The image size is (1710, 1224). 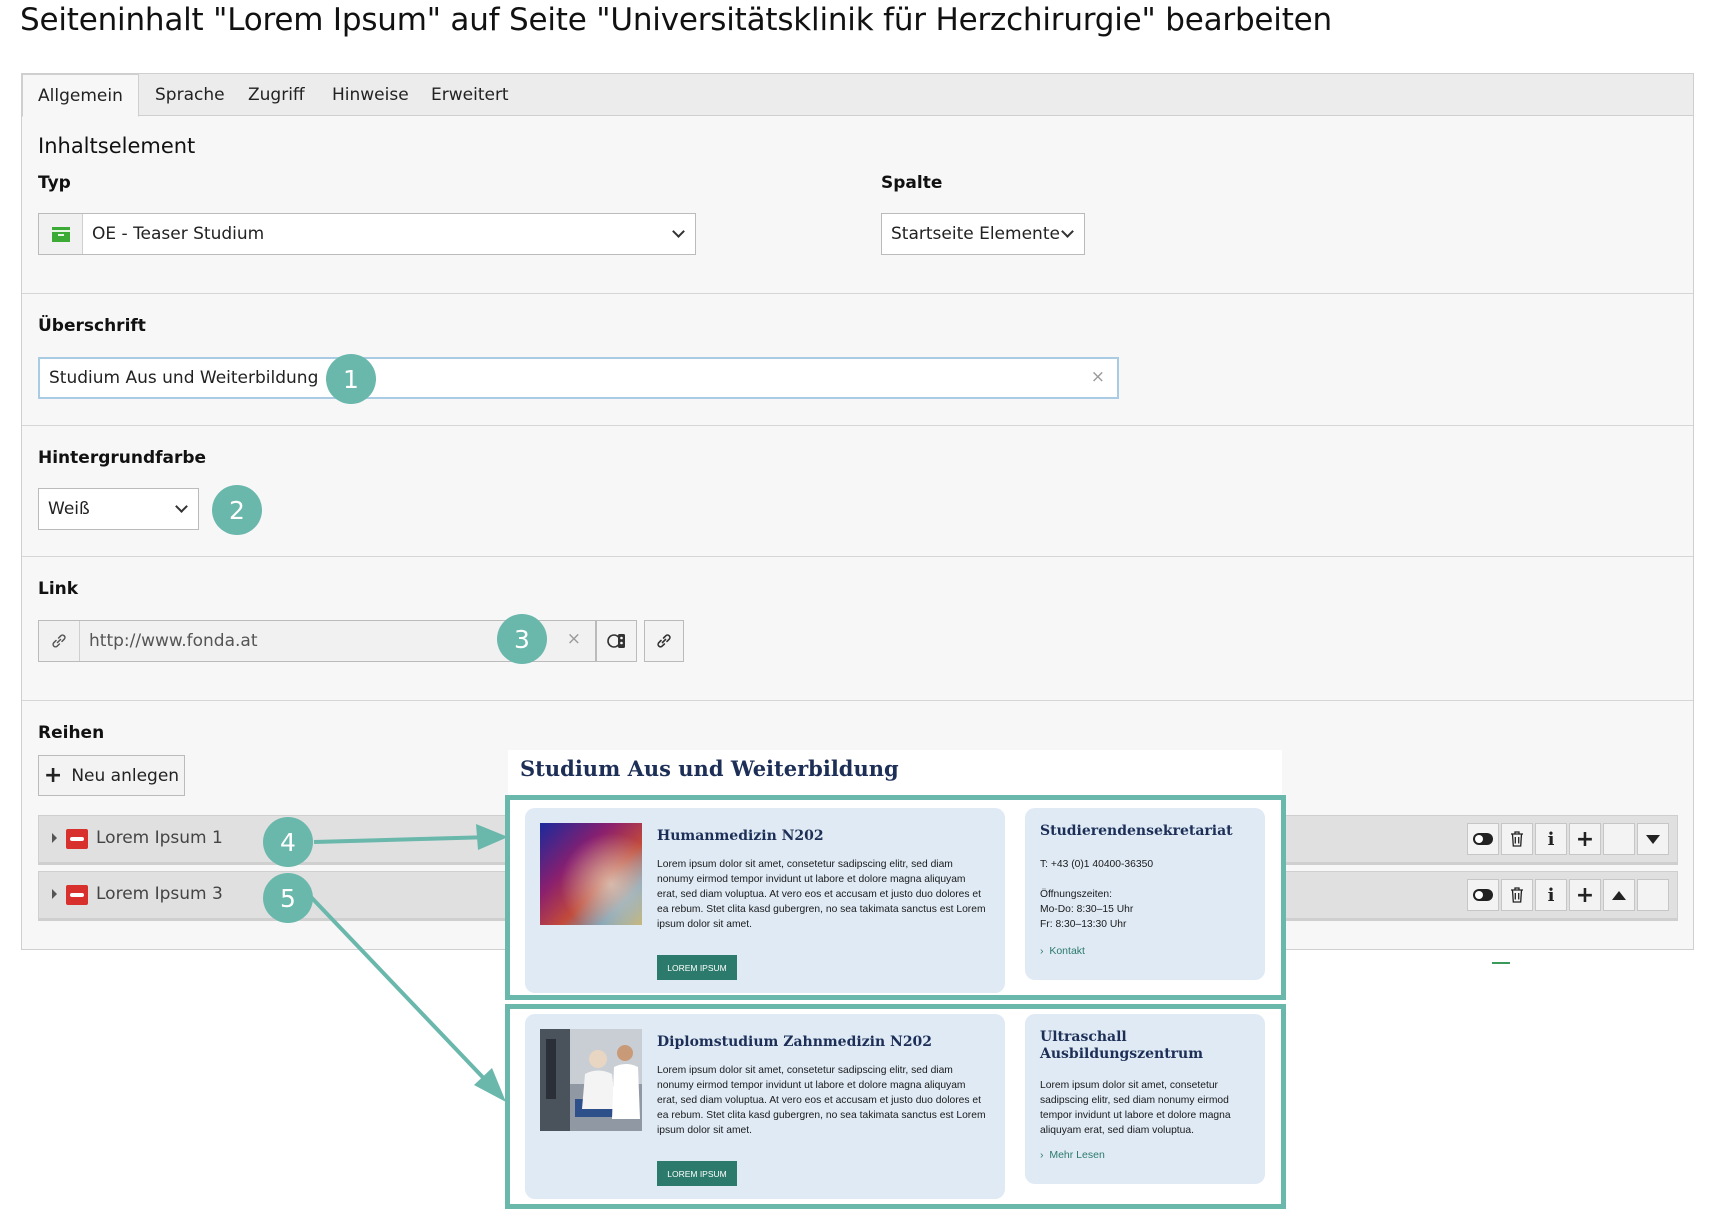 I want to click on side-card-link: › Mehr Lesen, so click(x=1072, y=1155).